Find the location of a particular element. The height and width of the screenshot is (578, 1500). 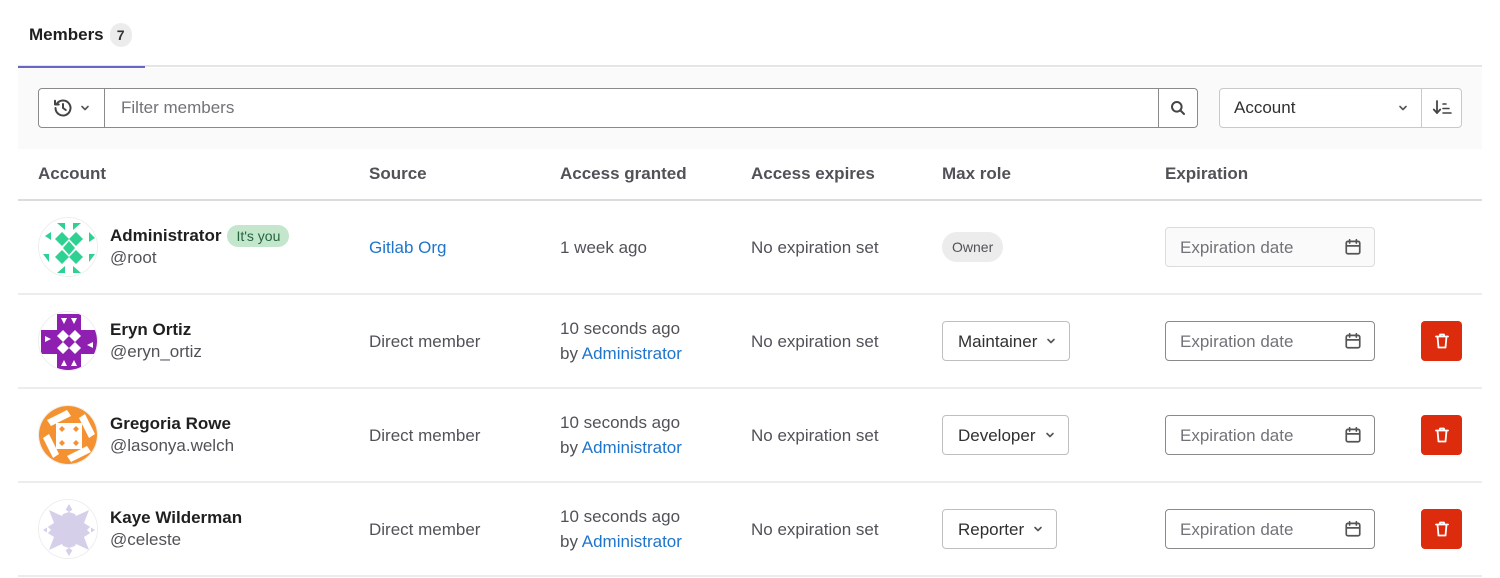

sort-control: Account is located at coordinates (1340, 108).